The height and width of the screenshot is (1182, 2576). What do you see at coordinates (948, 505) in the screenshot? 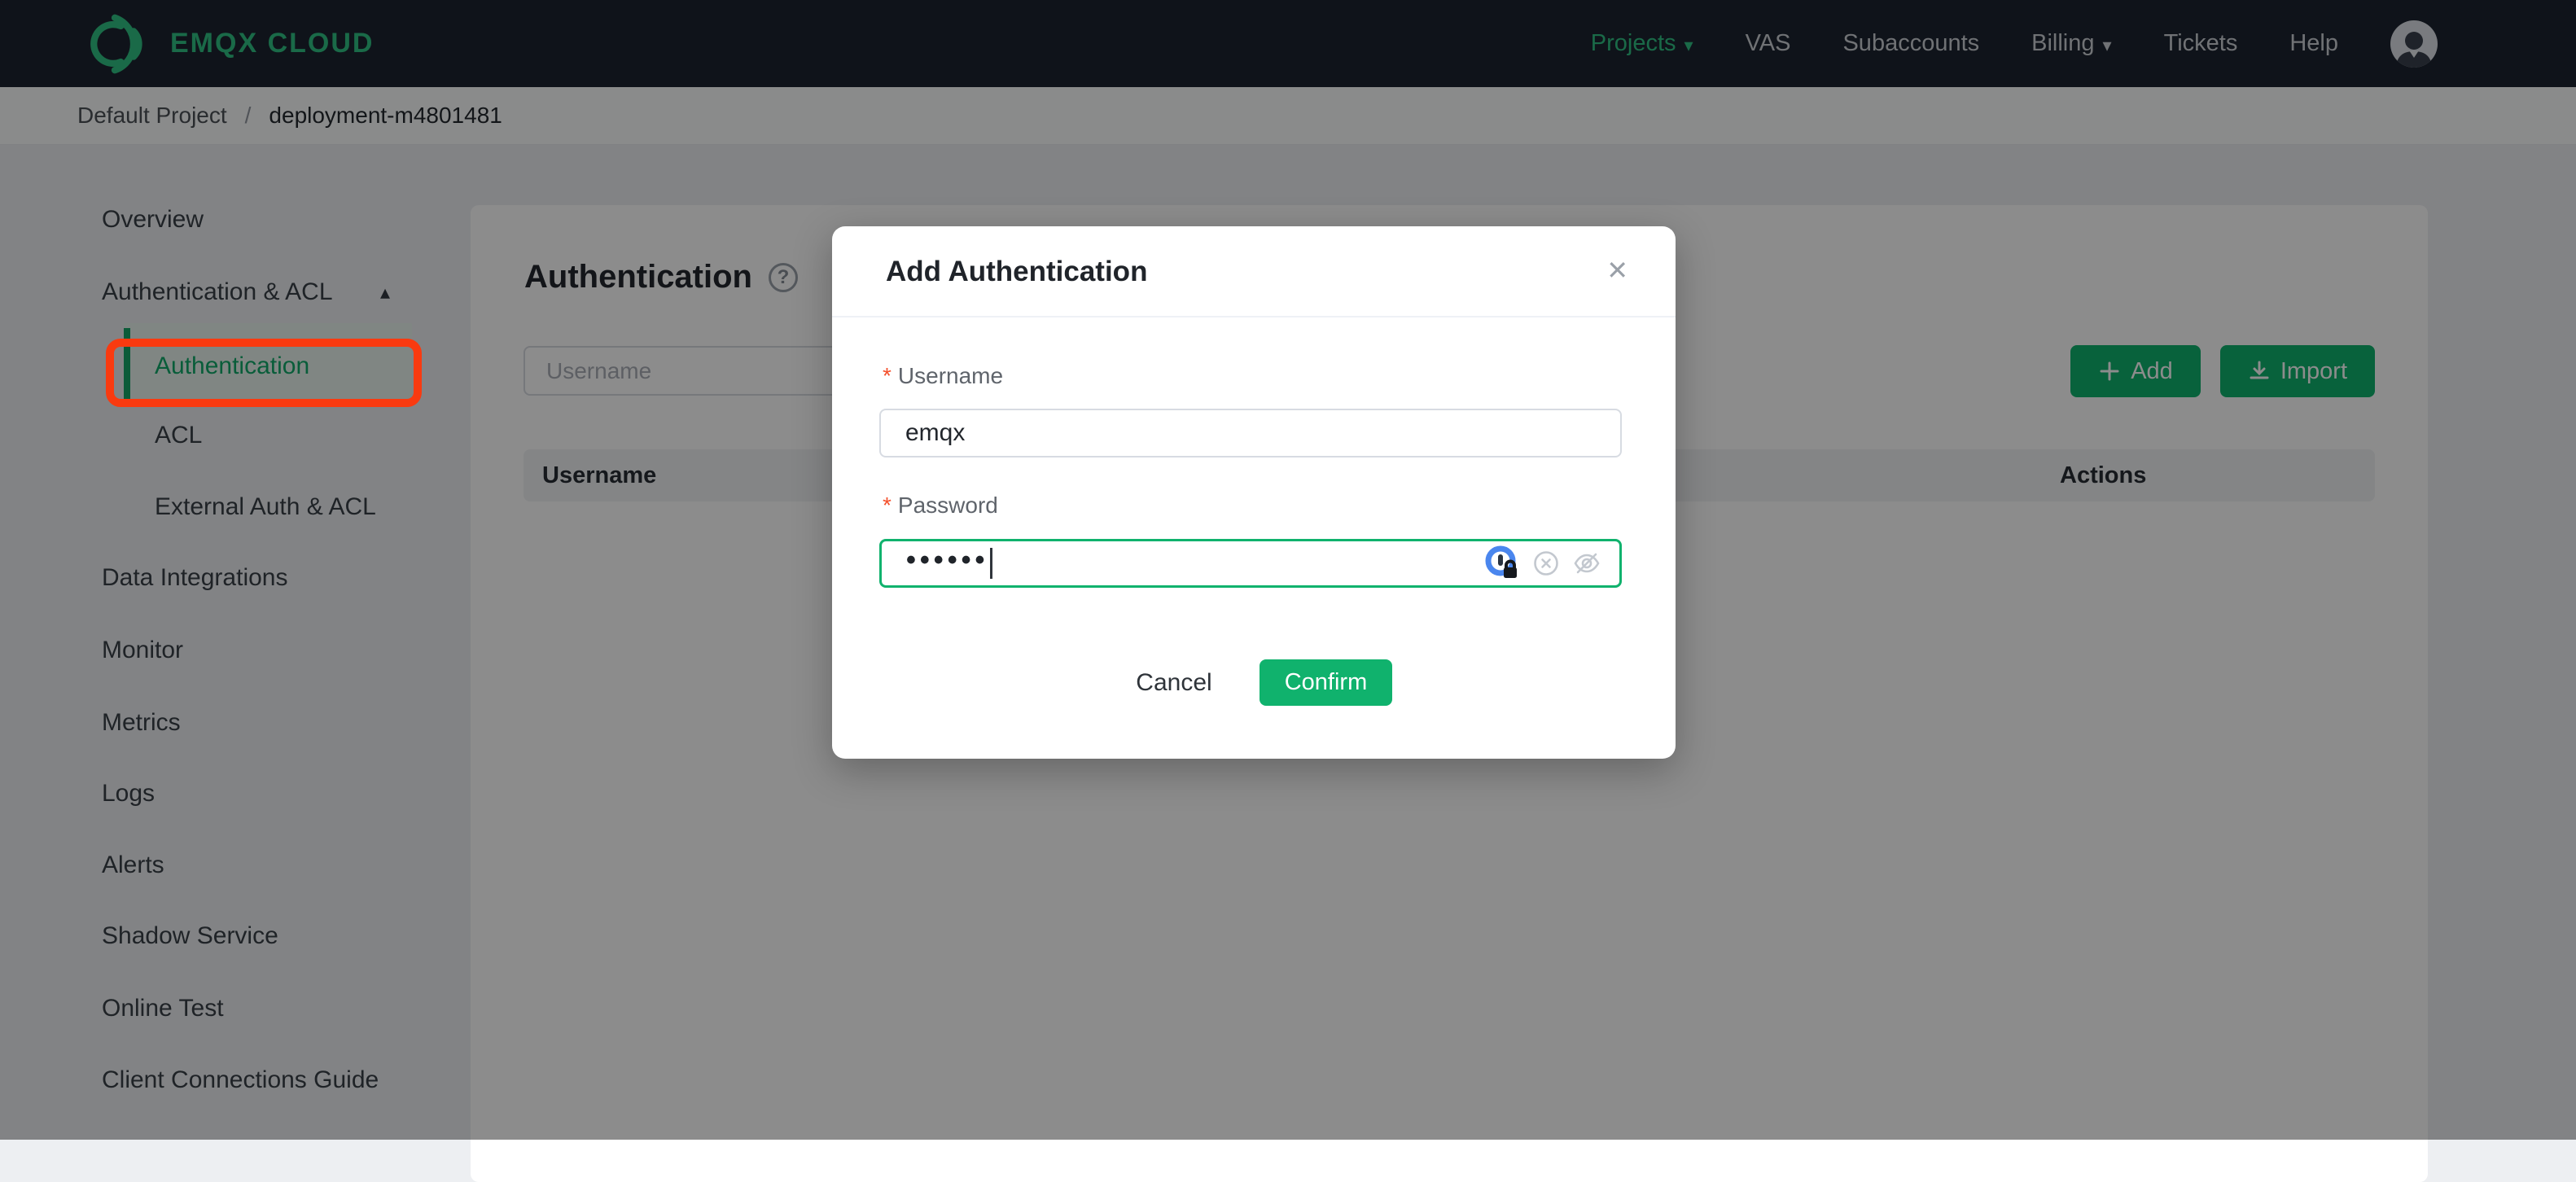
I see `label-text: Password` at bounding box center [948, 505].